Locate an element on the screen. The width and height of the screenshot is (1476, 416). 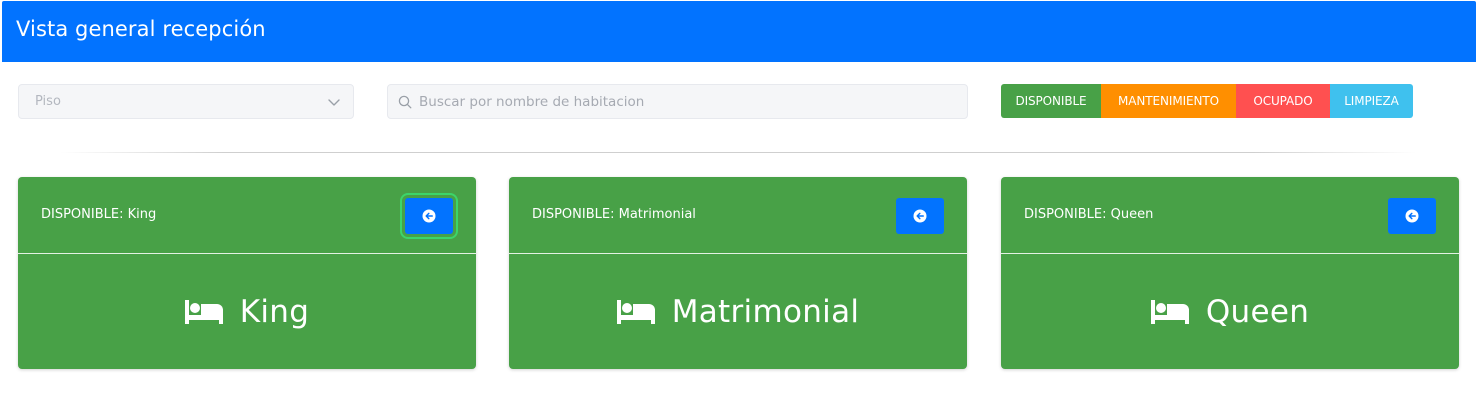
room-card-body: King is located at coordinates (247, 312).